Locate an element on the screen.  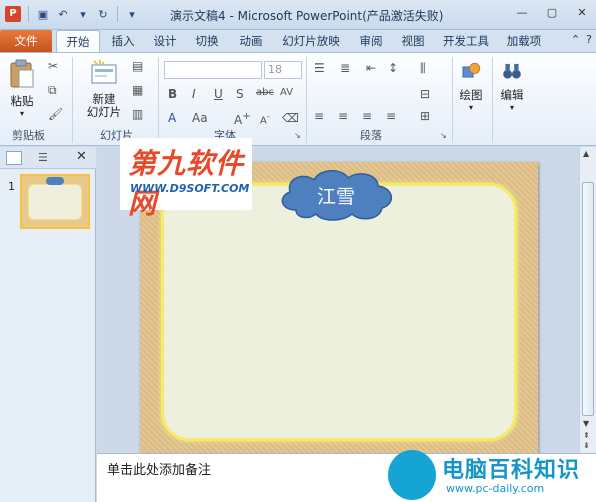
tab-view: 视图 is located at coordinates (413, 41).